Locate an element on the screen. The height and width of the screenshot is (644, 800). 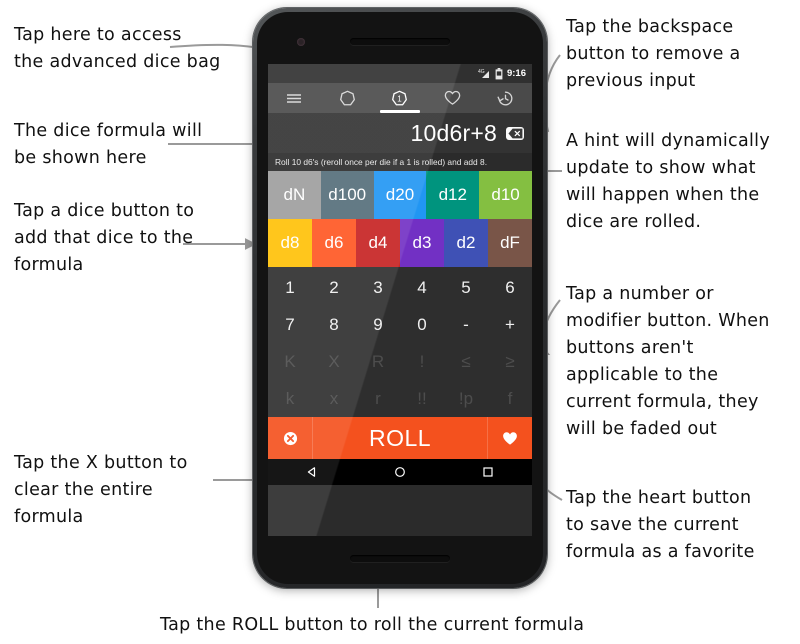
keypad-row-4: k x r!! !p f is located at coordinates (400, 398).